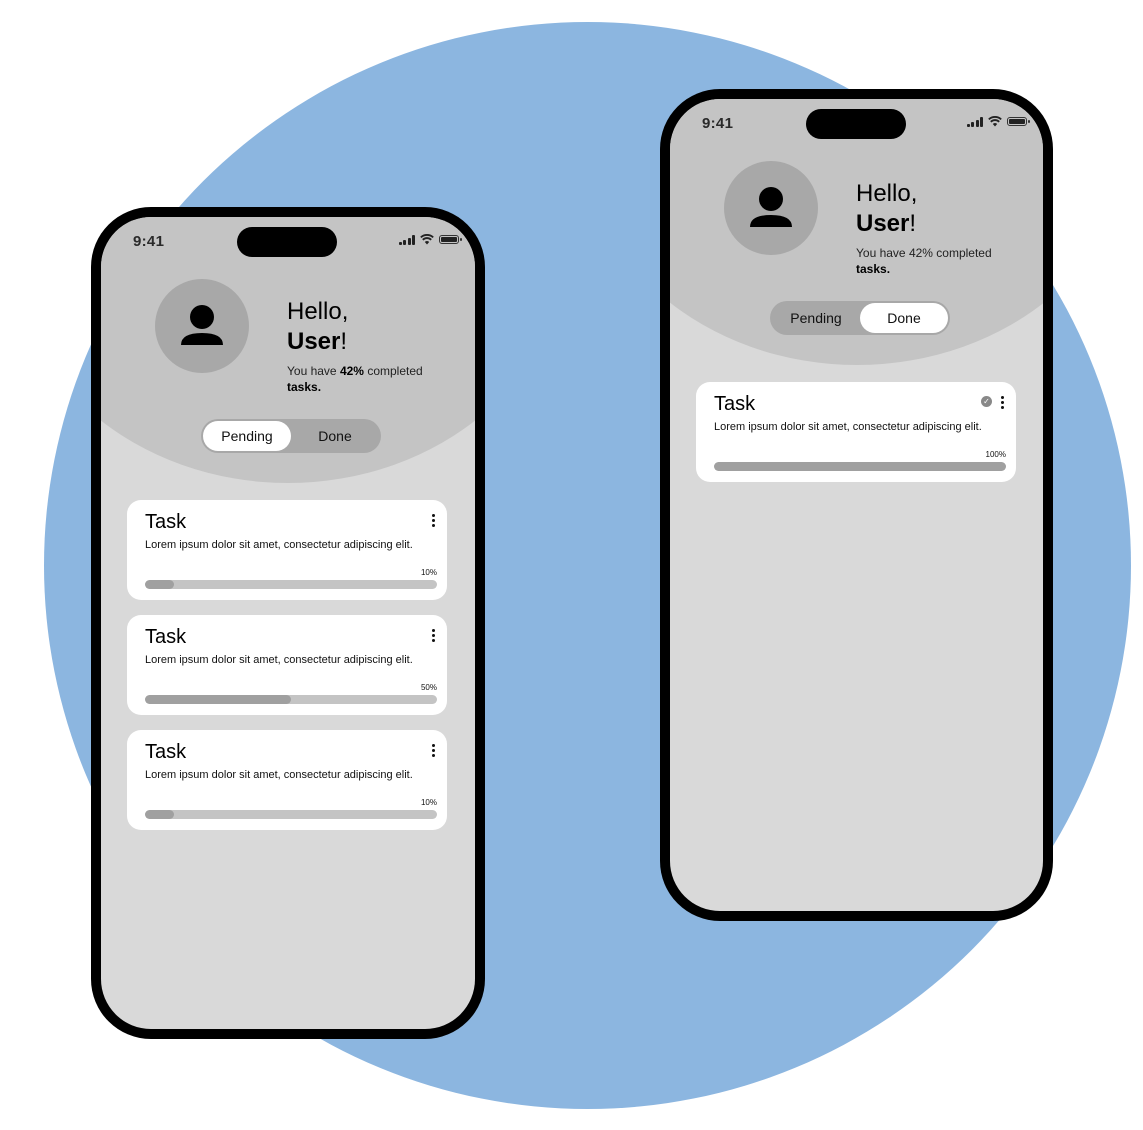 This screenshot has height=1130, width=1143. I want to click on check-circle-icon: ✓, so click(986, 401).